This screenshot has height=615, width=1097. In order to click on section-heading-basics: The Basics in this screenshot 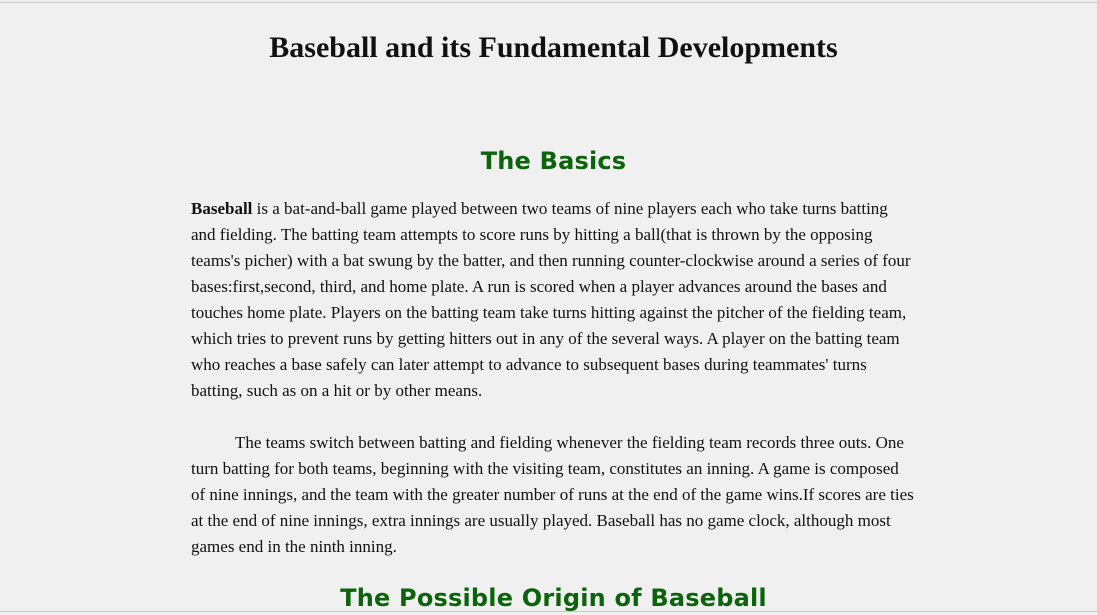, I will do `click(553, 161)`.